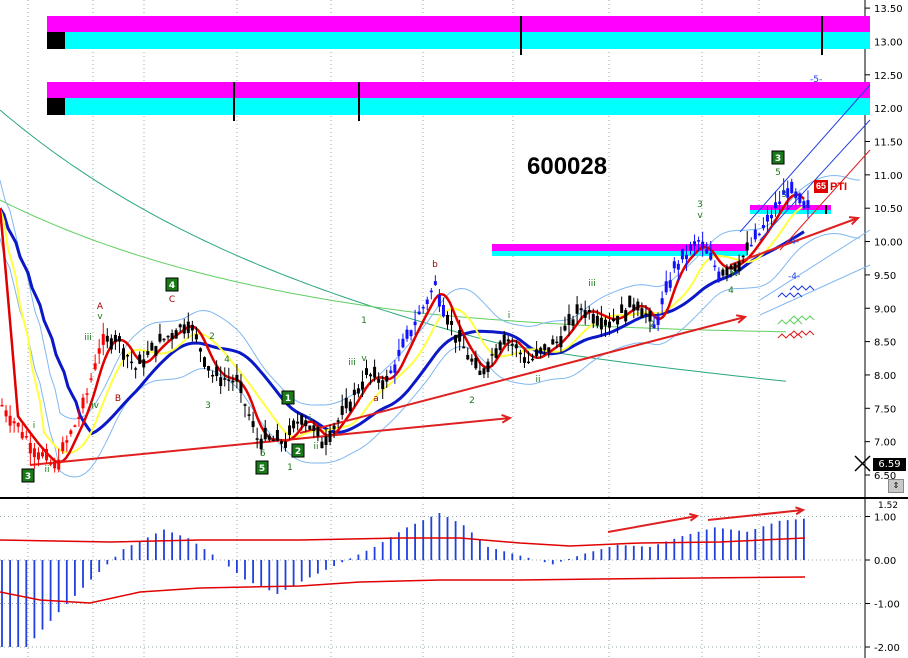 The height and width of the screenshot is (658, 908). Describe the element at coordinates (509, 316) in the screenshot. I see `wave-label: i` at that location.